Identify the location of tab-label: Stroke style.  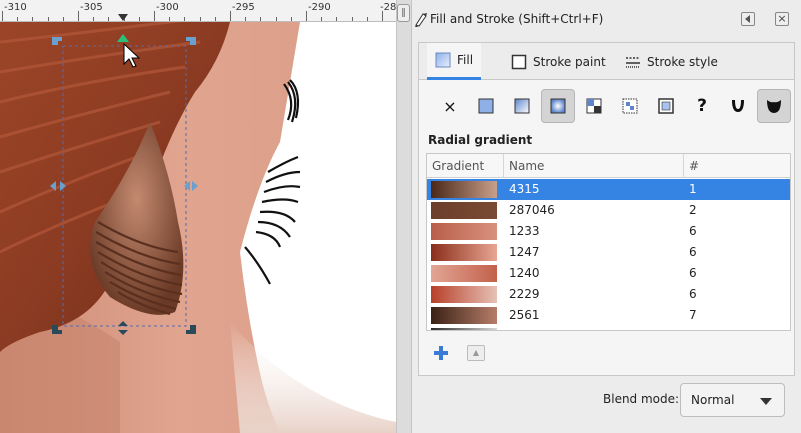
(682, 61).